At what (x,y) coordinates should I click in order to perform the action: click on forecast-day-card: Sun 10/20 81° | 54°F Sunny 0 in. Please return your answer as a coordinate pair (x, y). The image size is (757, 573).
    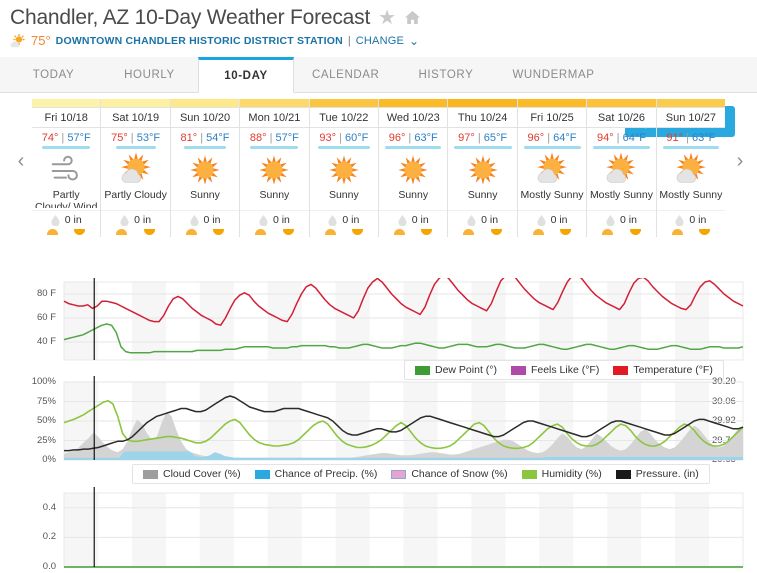
    Looking at the image, I should click on (205, 168).